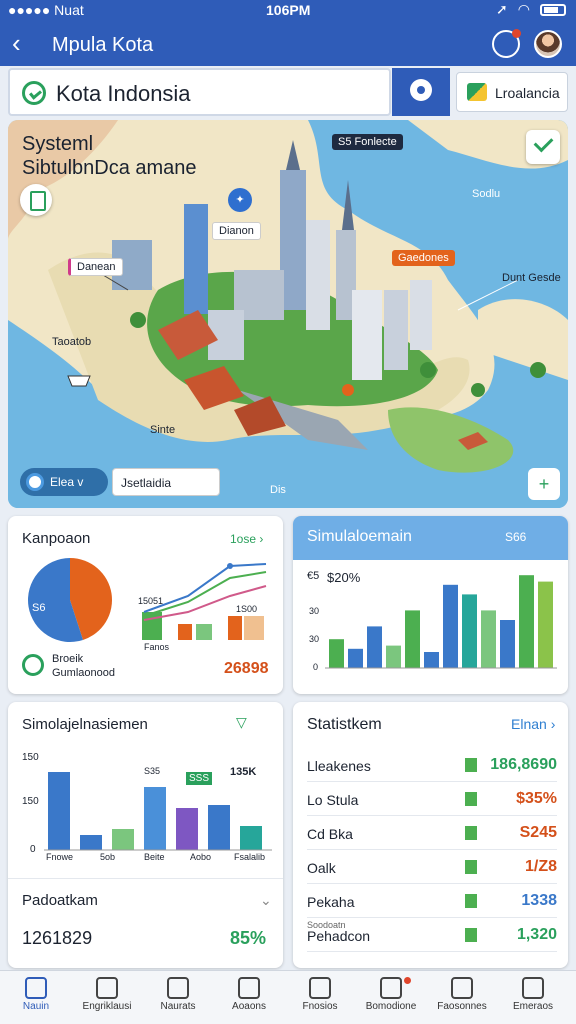  I want to click on stat-value: 1,320, so click(536, 934).